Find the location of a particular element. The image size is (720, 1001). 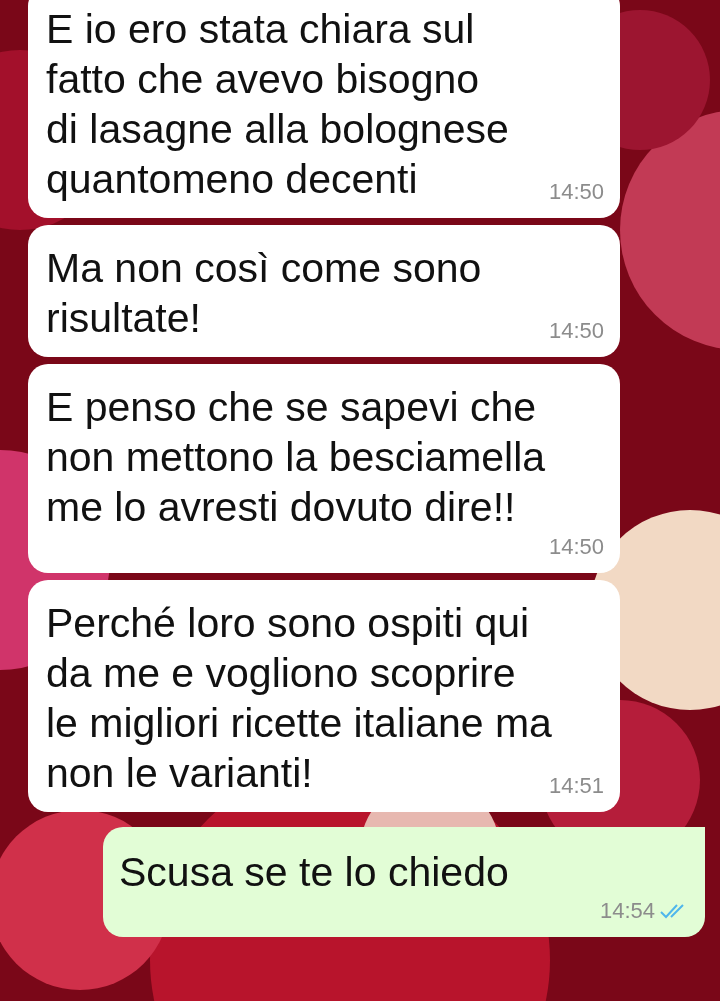

message-text: Scusa se te lo chiedo is located at coordinates (314, 872).